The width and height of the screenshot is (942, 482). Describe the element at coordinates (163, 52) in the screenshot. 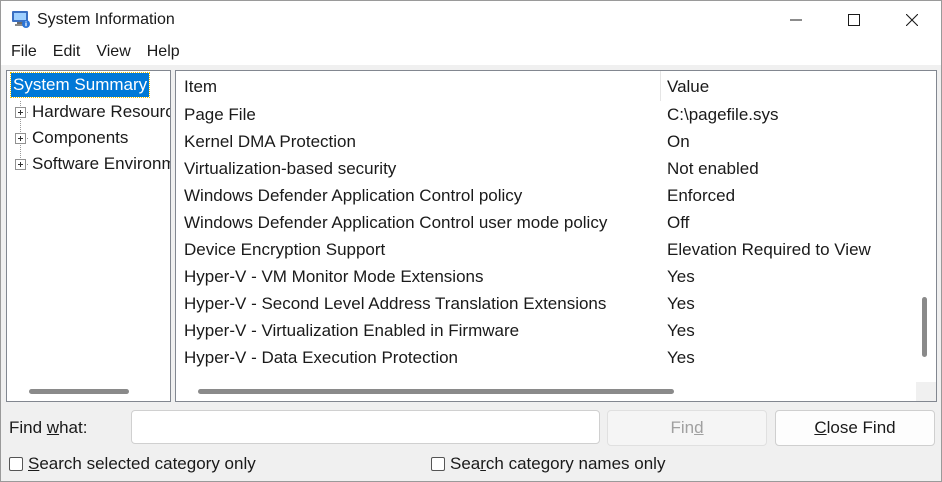

I see `menu-help: Help` at that location.